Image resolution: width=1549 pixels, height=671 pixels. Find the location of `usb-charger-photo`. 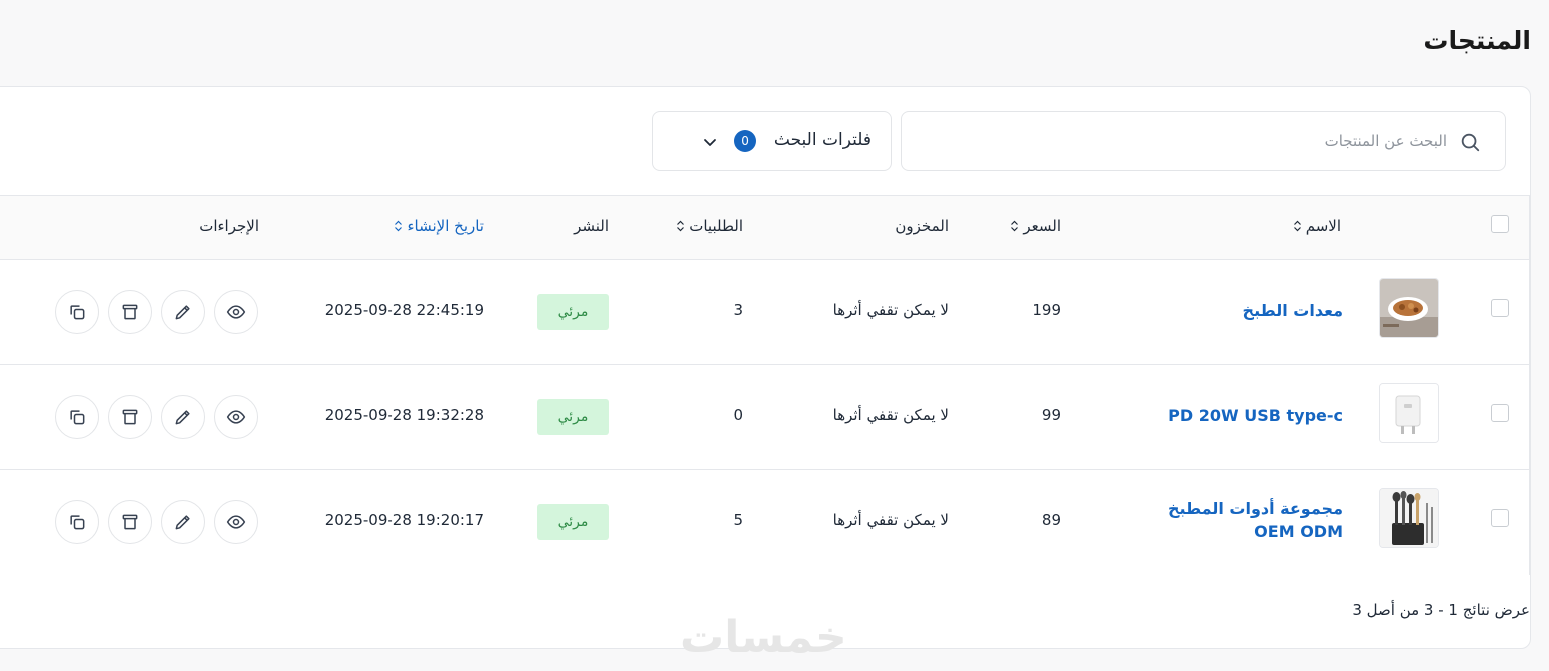

usb-charger-photo is located at coordinates (1409, 413).